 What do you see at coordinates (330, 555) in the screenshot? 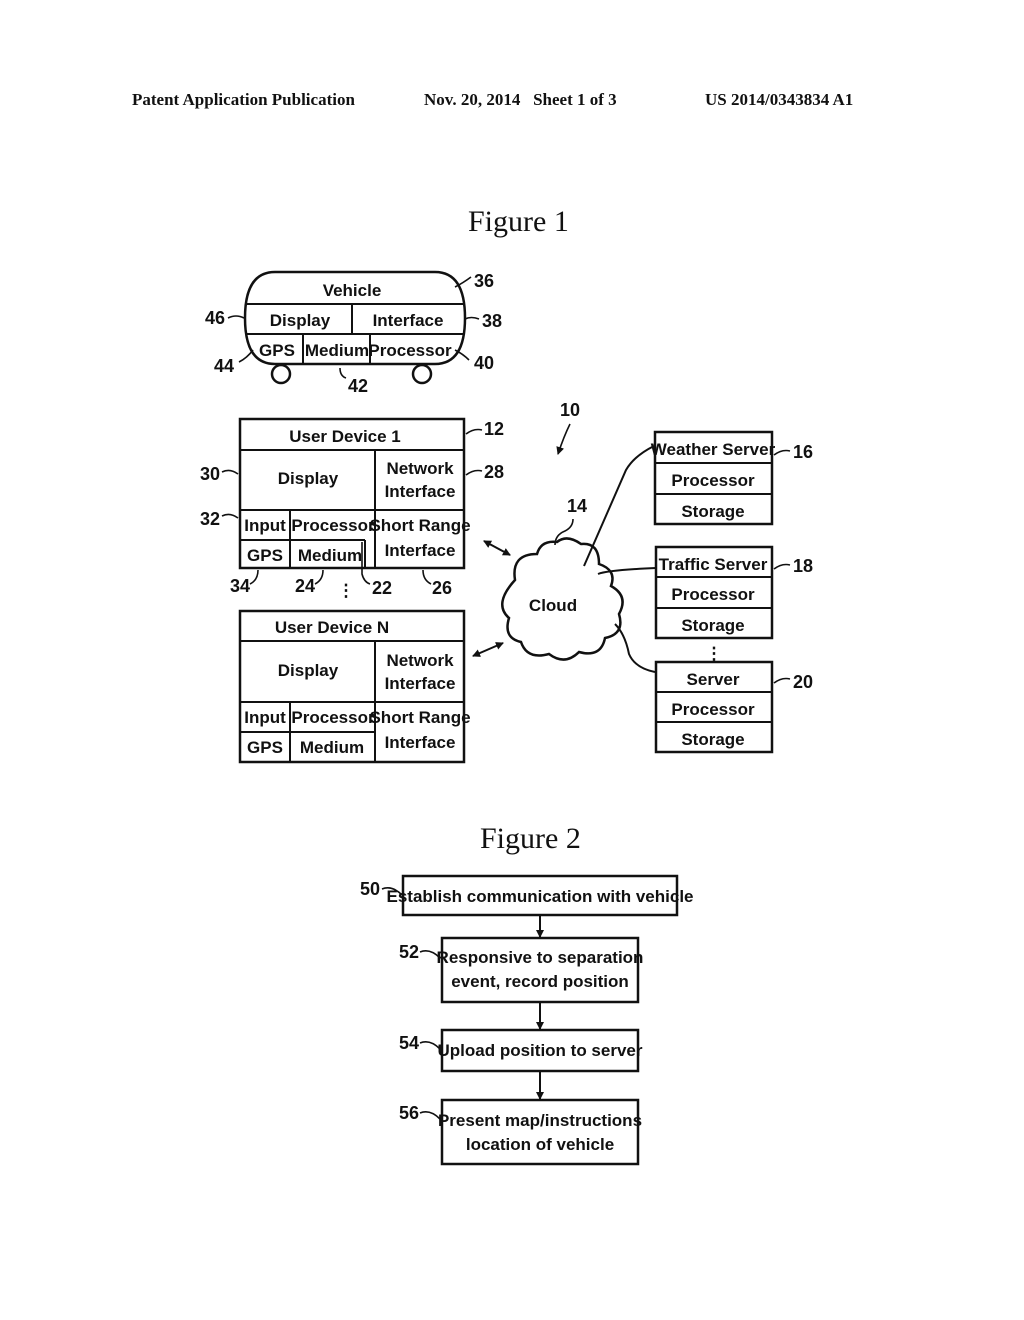
I see `ud1-medium: Medium` at bounding box center [330, 555].